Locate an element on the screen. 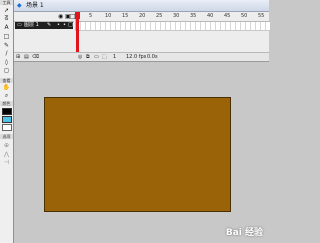  onion-outline-icon: ▭ is located at coordinates (96, 57).